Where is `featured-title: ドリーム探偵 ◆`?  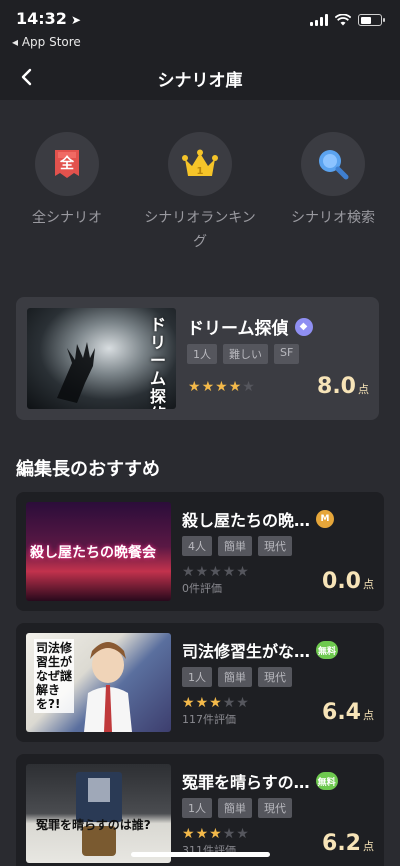
featured-title: ドリーム探偵 ◆ is located at coordinates (250, 326).